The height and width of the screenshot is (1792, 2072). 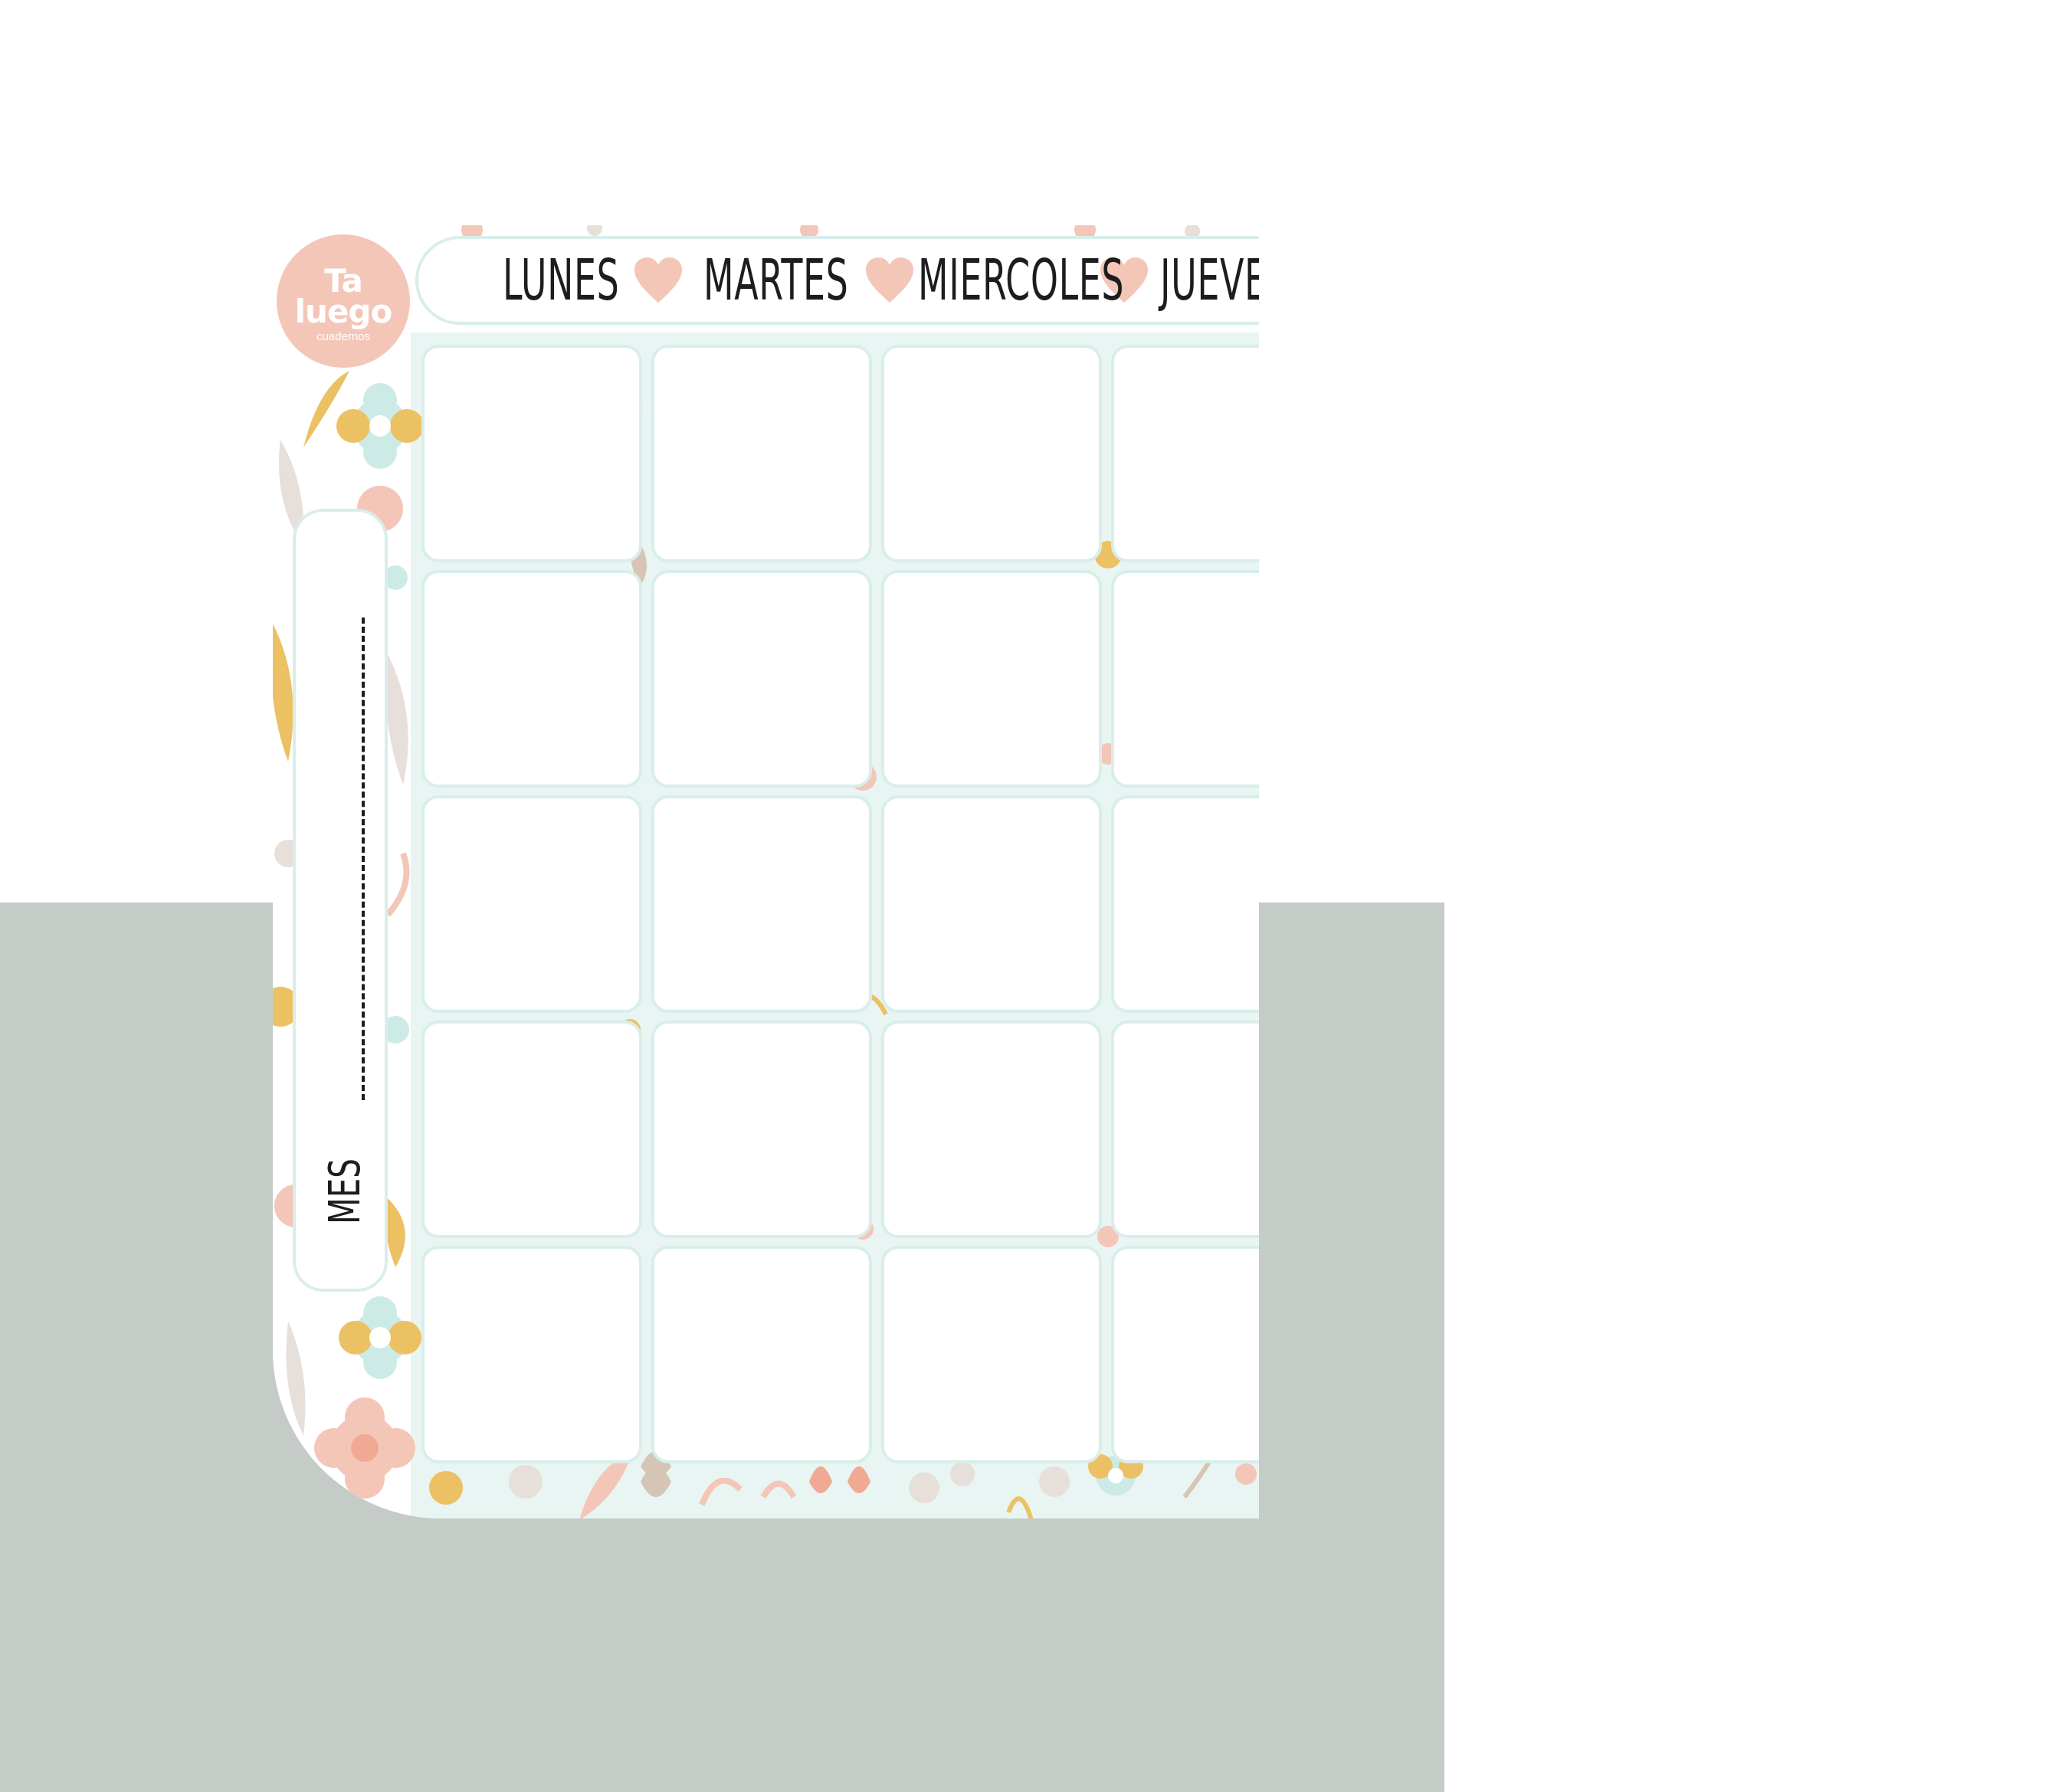 I want to click on logo-text-line1: Ta, so click(x=344, y=280).